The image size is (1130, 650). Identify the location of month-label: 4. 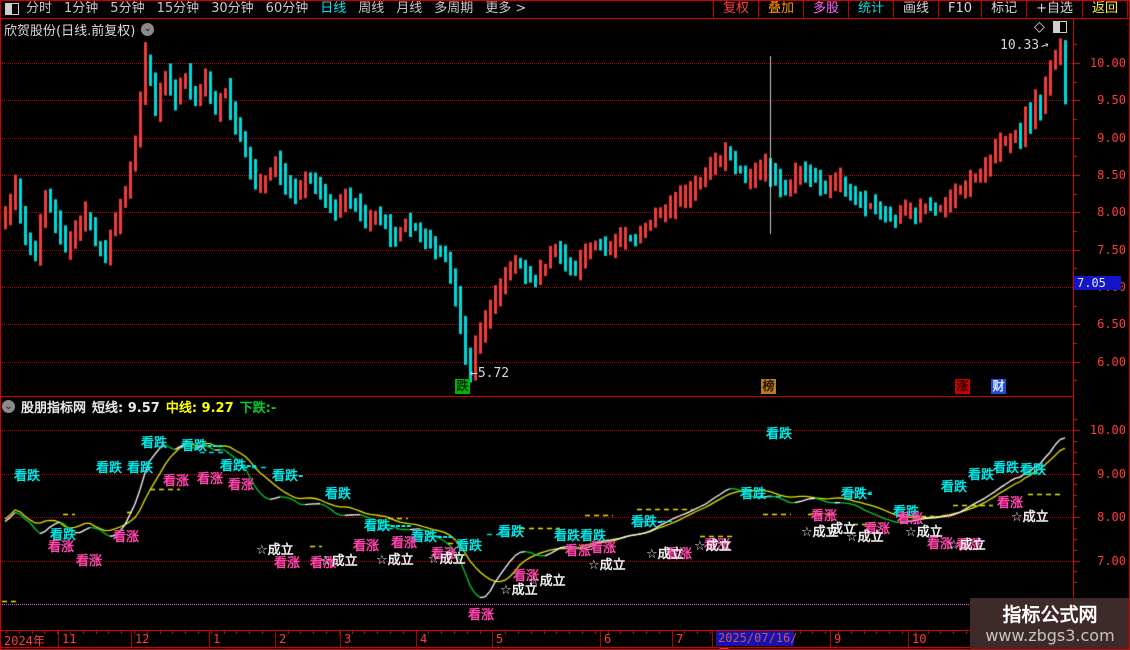
(424, 639).